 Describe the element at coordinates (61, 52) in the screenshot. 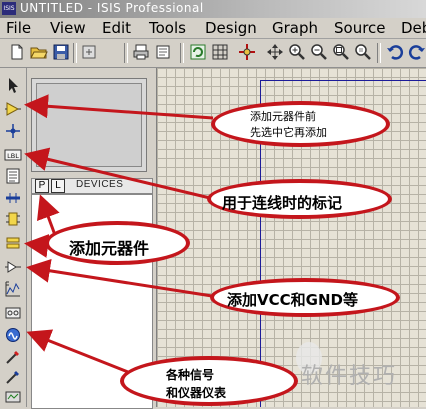

I see `save-icon` at that location.